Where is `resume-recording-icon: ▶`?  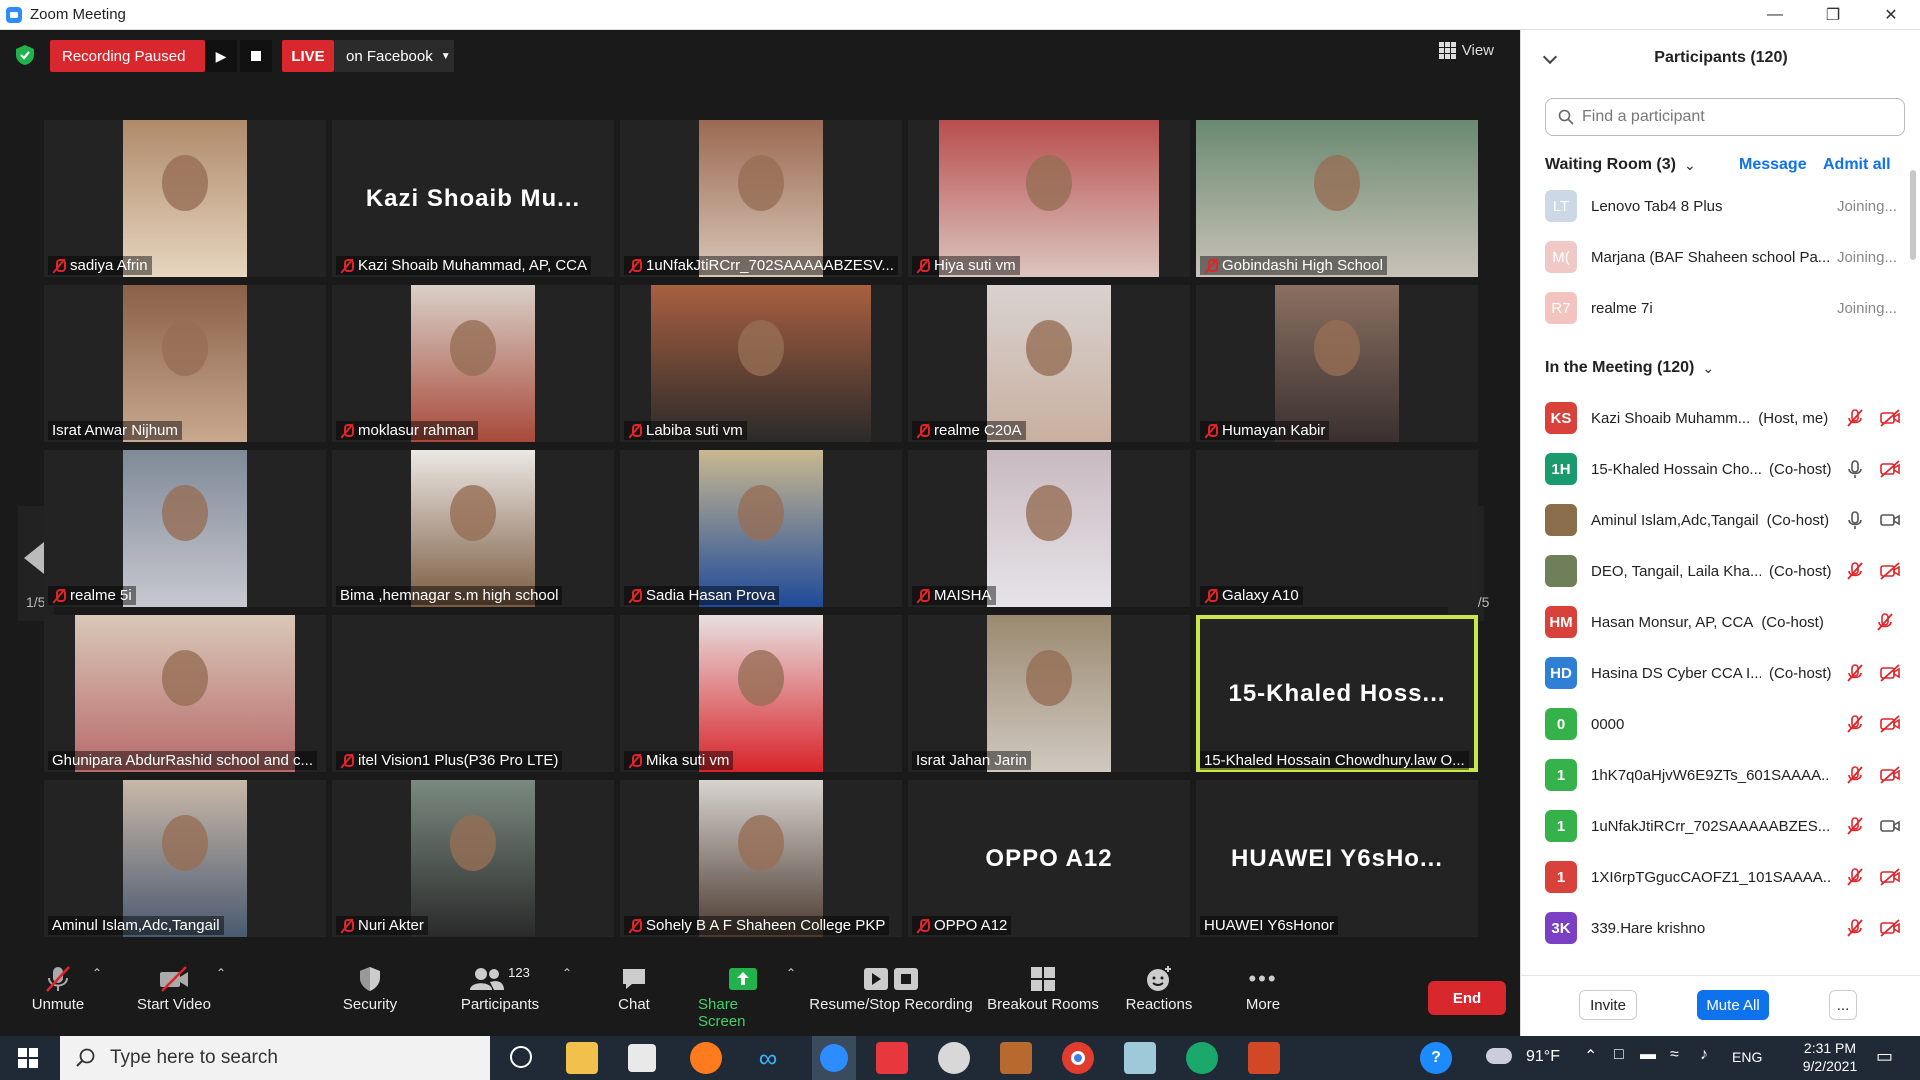
resume-recording-icon: ▶ is located at coordinates (221, 56).